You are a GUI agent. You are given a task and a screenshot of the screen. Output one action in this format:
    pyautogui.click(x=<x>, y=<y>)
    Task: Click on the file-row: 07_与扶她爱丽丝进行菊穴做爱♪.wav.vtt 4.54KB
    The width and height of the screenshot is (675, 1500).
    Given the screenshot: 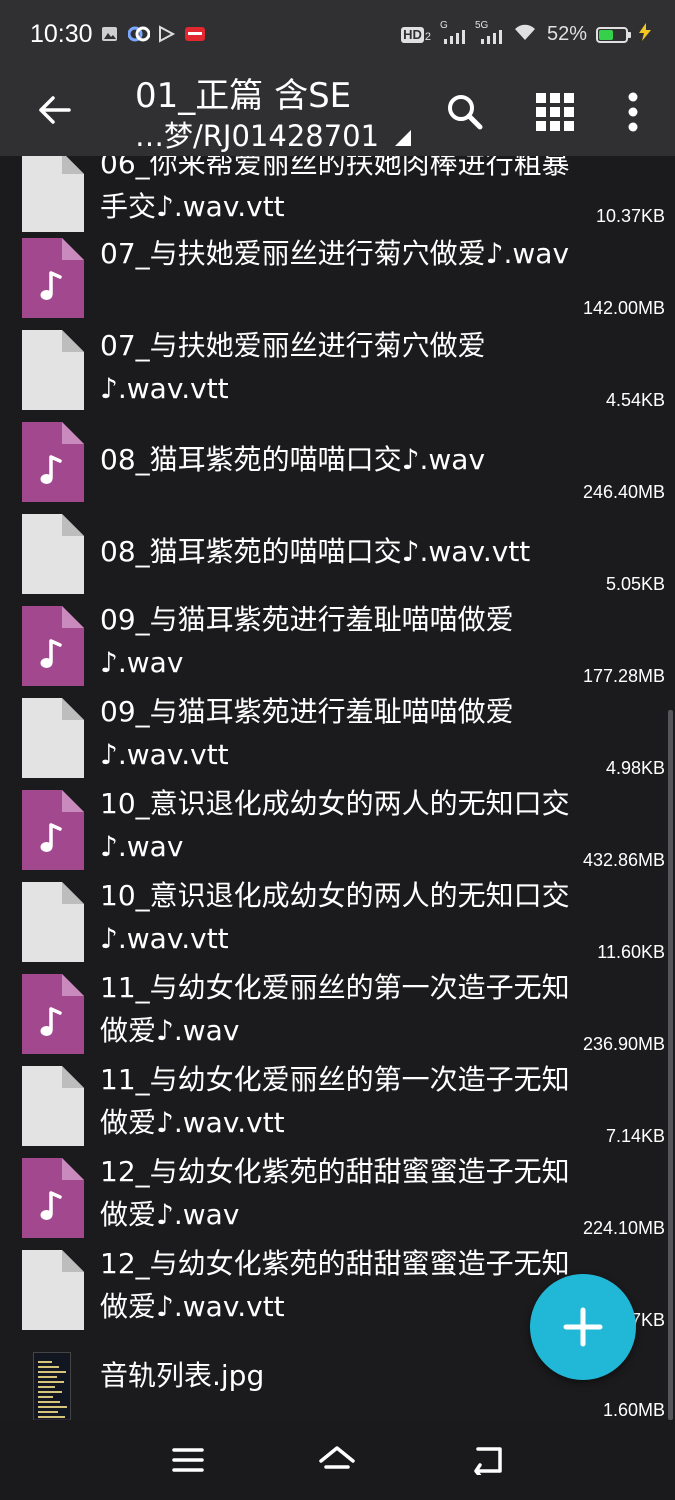 What is the action you would take?
    pyautogui.click(x=337, y=370)
    